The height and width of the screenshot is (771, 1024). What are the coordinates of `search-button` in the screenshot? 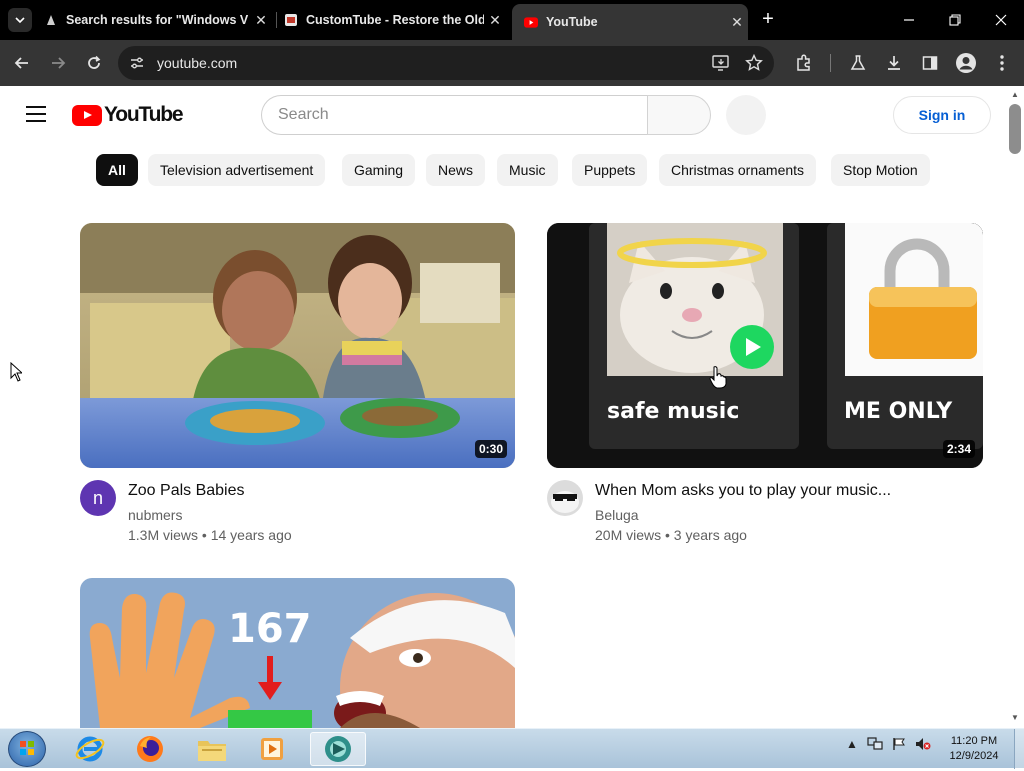 It's located at (679, 115).